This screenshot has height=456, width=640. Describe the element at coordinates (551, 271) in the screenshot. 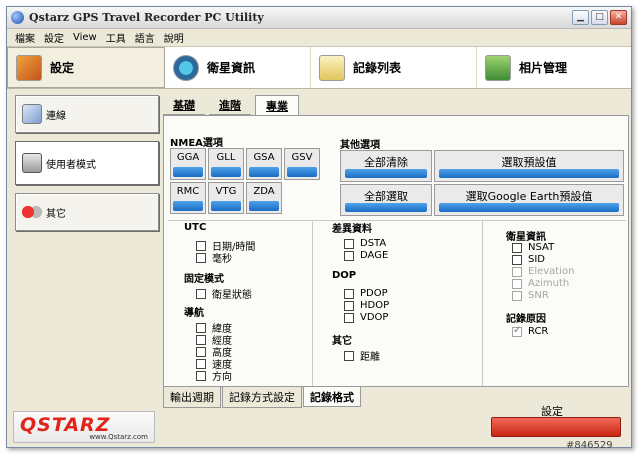

I see `option-label: Elevation` at that location.